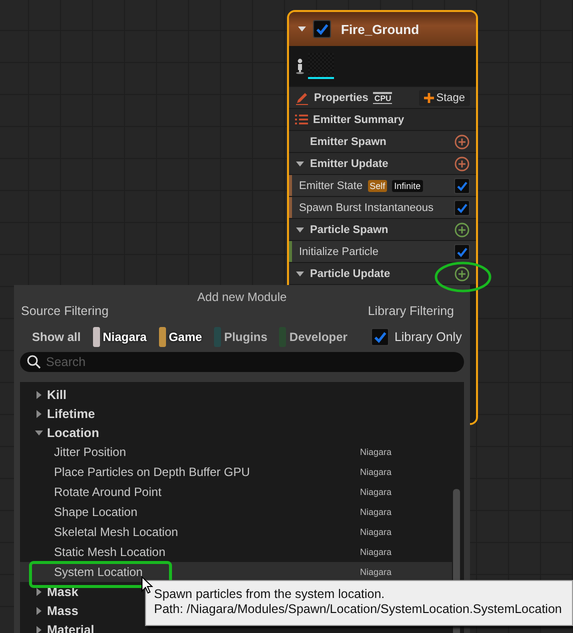 This screenshot has height=633, width=573. Describe the element at coordinates (270, 594) in the screenshot. I see `tooltip-description: Spawn particles from the system location.` at that location.